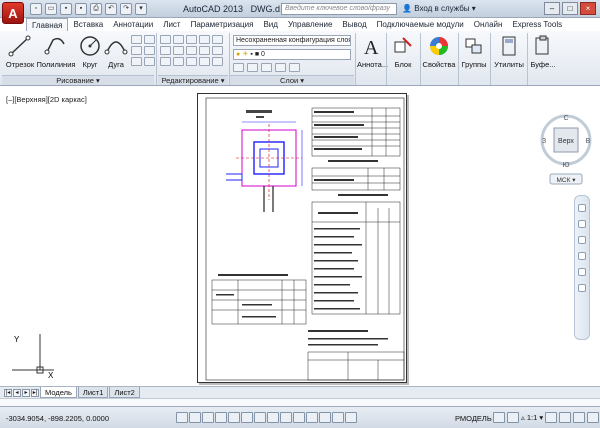 This screenshot has height=428, width=600. Describe the element at coordinates (582, 240) in the screenshot. I see `zoom-icon` at that location.